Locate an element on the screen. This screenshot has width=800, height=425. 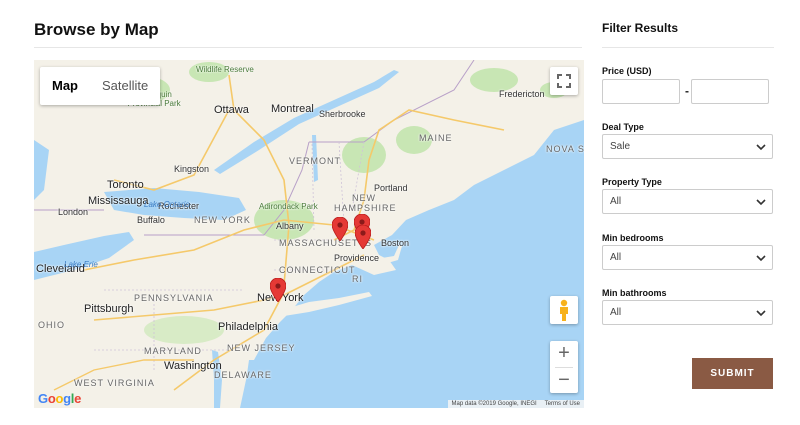
price-label: Price (USD) is located at coordinates (627, 71).